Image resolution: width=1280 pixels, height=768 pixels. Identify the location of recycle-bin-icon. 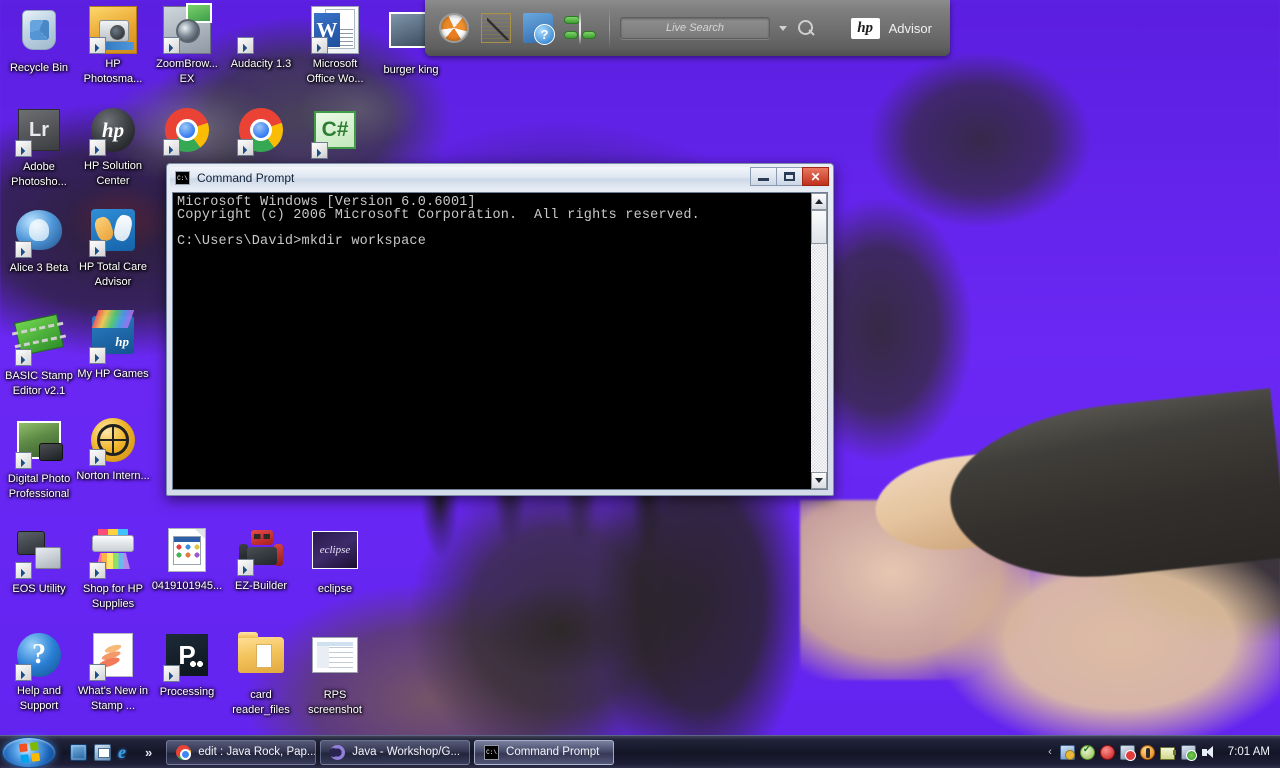
(39, 34).